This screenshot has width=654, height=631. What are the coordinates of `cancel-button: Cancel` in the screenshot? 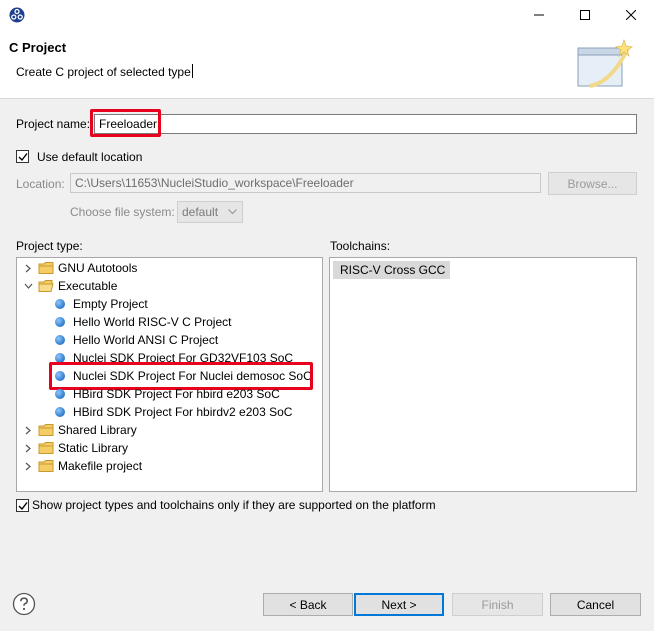 It's located at (595, 604).